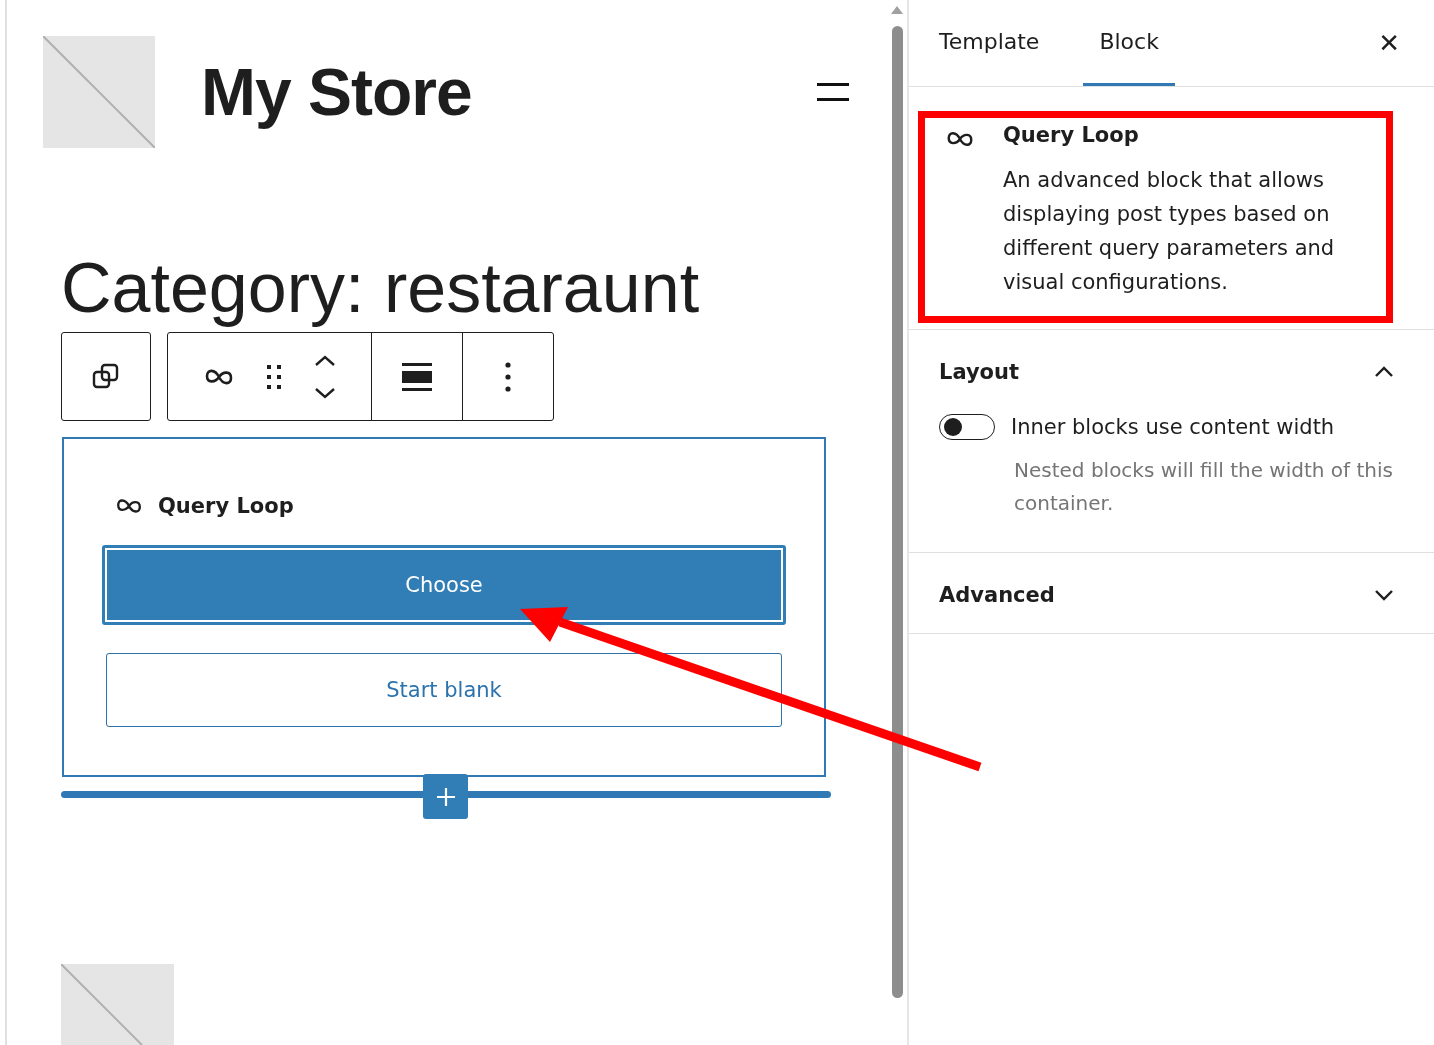  I want to click on add-block-button, so click(445, 796).